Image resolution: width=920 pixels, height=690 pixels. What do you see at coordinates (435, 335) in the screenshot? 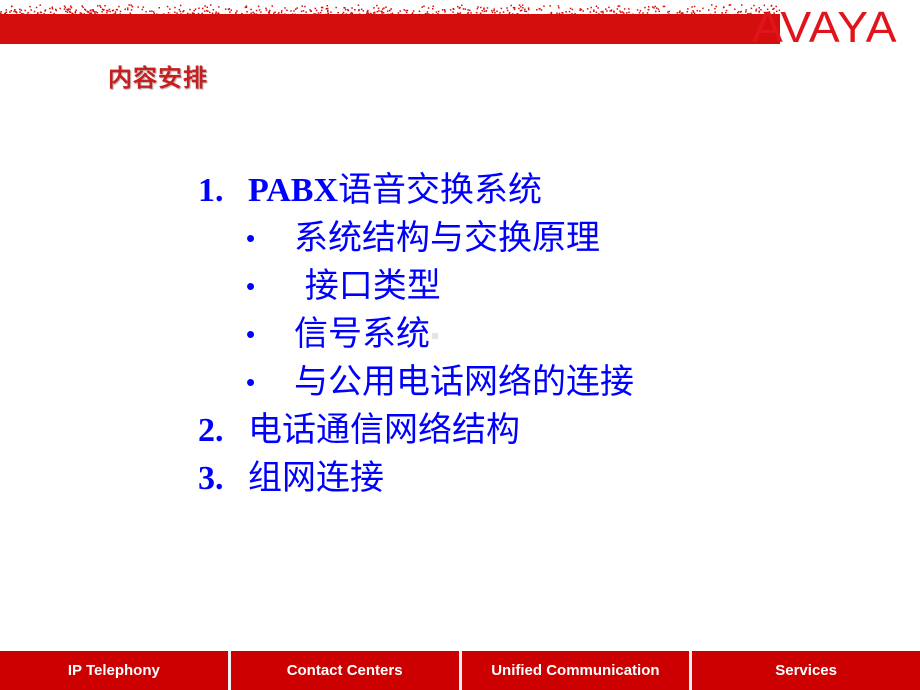
I see `render-artifact` at bounding box center [435, 335].